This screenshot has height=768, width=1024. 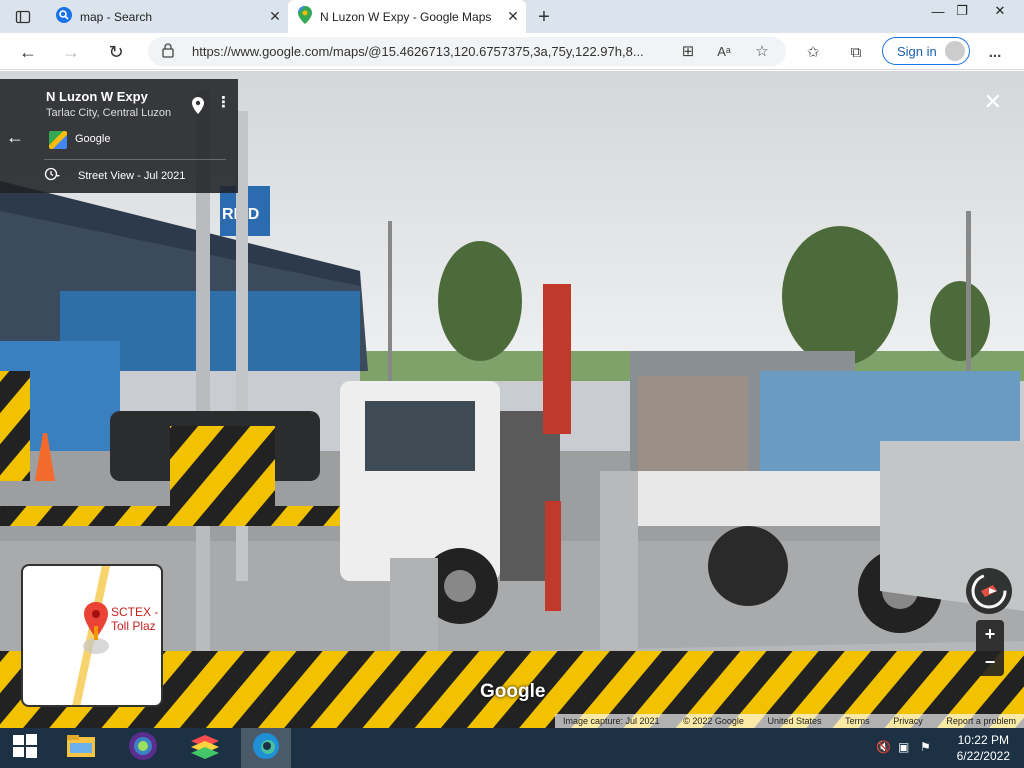 I want to click on more-vert-icon: ⋮, so click(x=223, y=102).